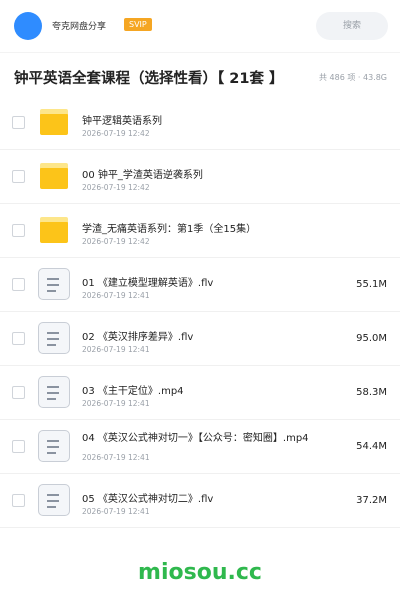  I want to click on file-row: 03 《主干定位》.mp4 2026-07-19 12:41 58.3M, so click(200, 393).